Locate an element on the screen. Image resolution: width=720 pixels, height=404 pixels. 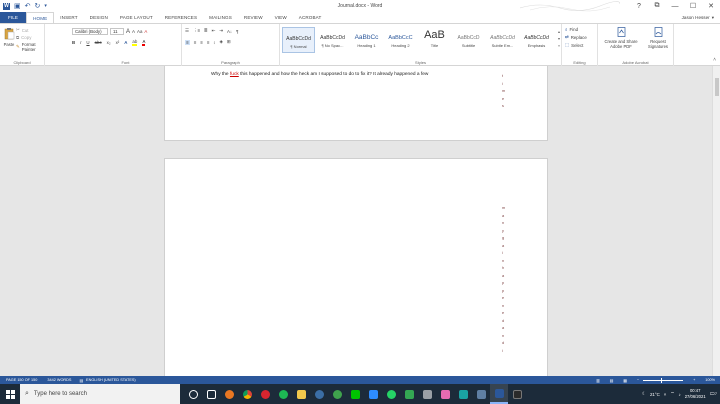
font-name-combo: Calibri (Body) is located at coordinates (90, 31).